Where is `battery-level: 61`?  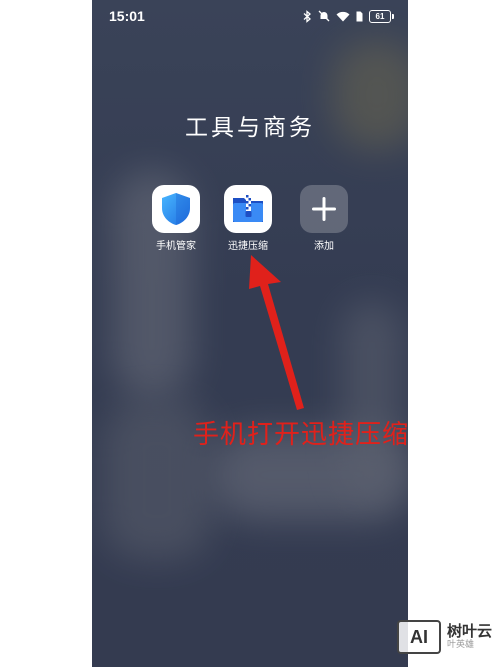
battery-level: 61 is located at coordinates (380, 16).